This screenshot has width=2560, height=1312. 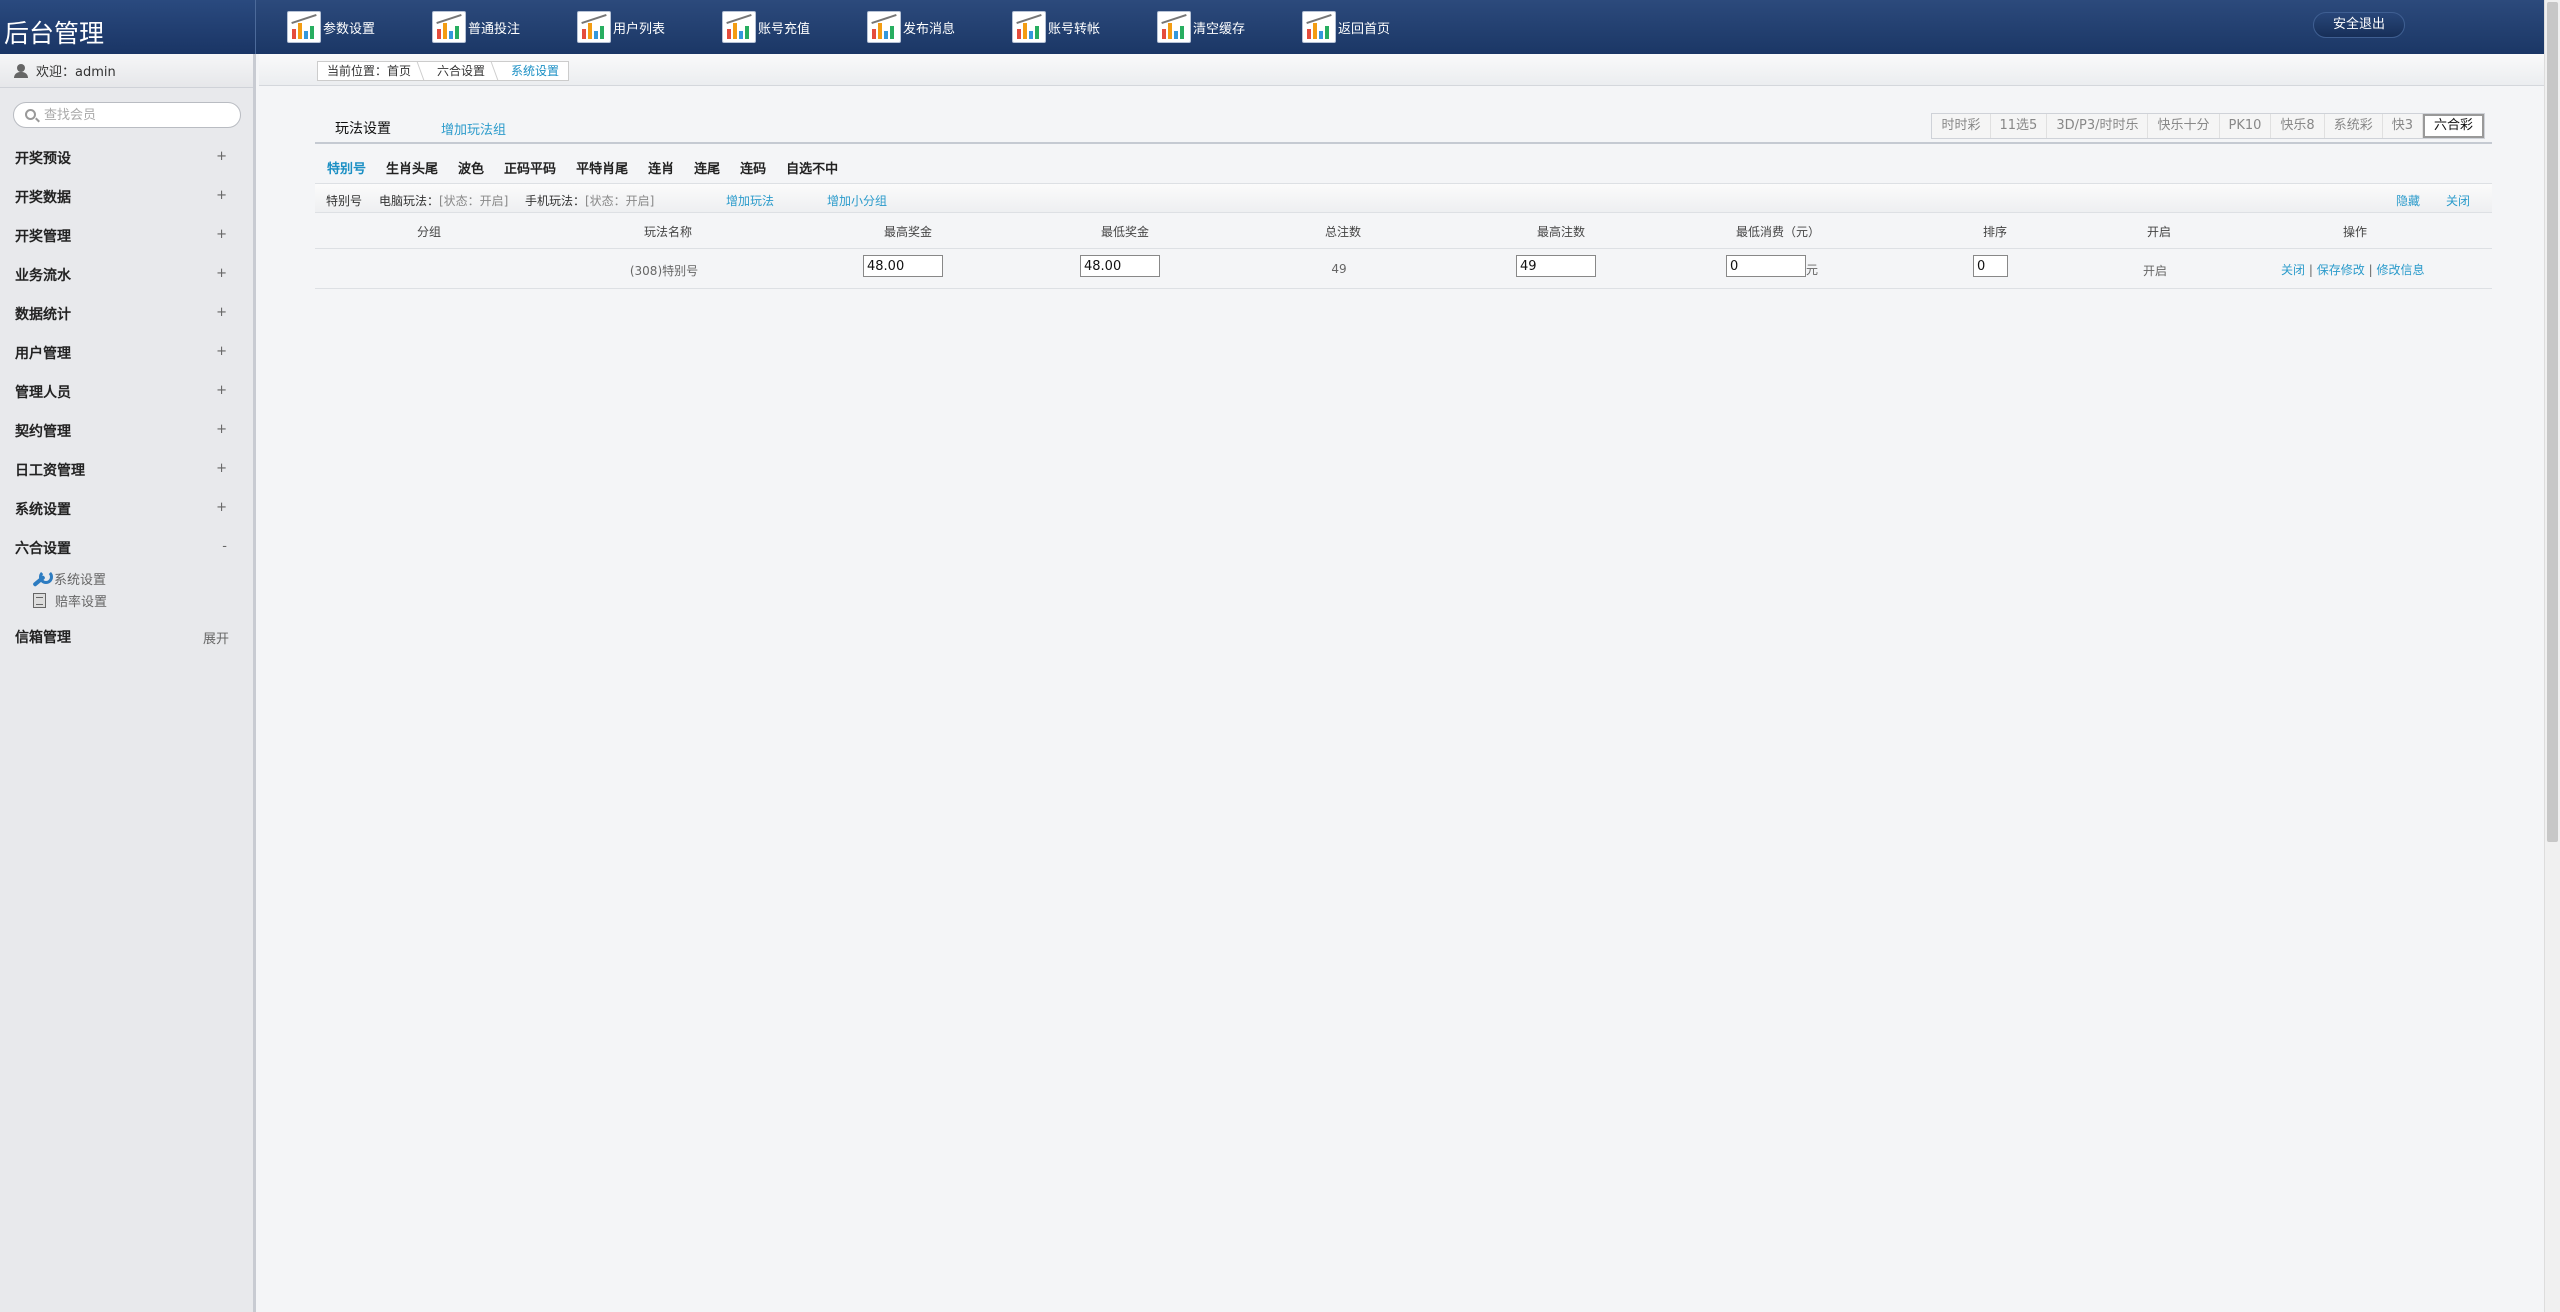 I want to click on menu-contracts: 契约管理 +, so click(x=126, y=430).